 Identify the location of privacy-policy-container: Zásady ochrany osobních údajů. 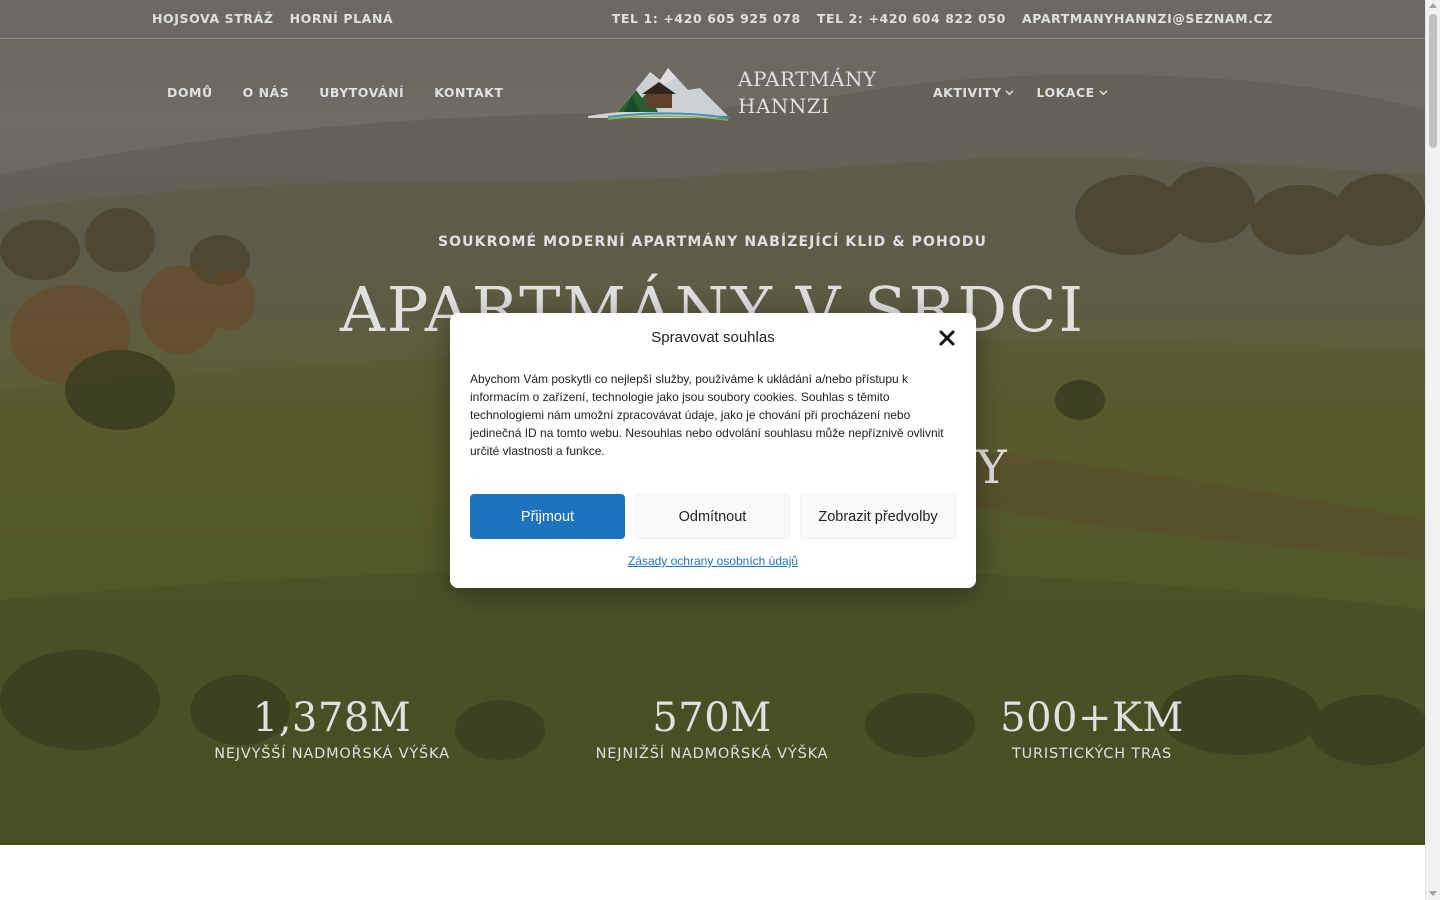
(713, 561).